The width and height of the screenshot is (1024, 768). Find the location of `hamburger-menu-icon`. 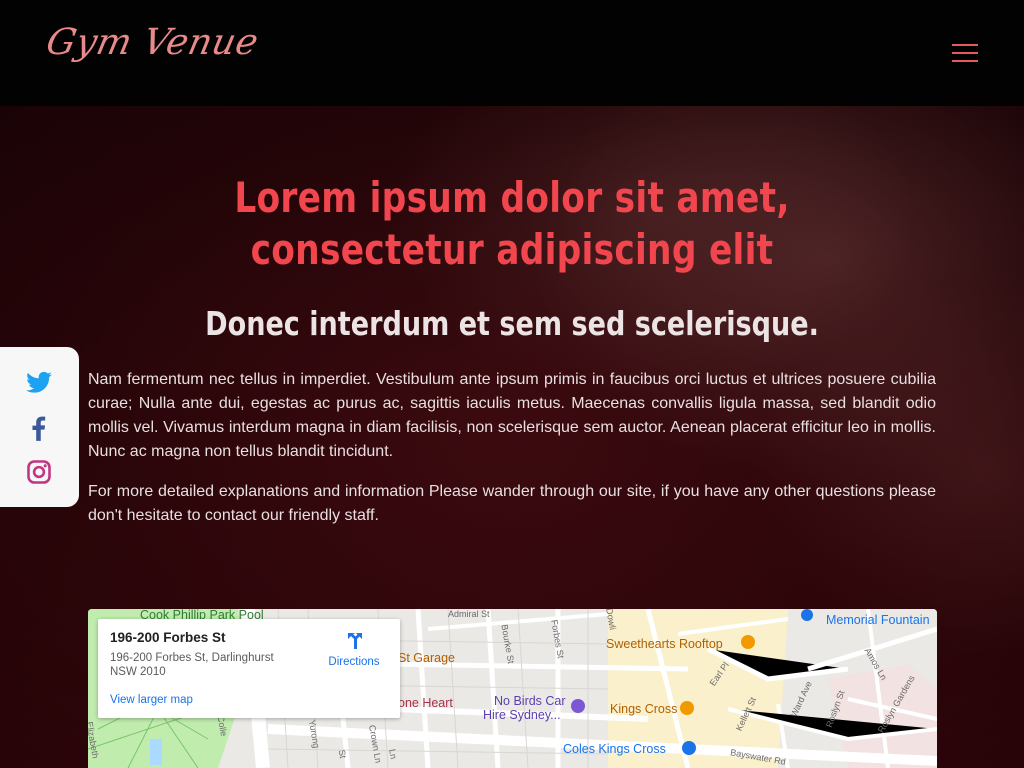

hamburger-menu-icon is located at coordinates (965, 53).